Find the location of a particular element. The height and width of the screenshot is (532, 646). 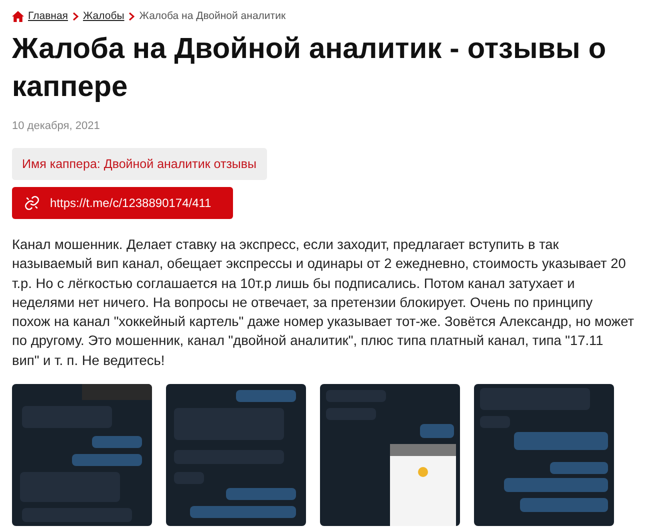

home-icon is located at coordinates (18, 16).